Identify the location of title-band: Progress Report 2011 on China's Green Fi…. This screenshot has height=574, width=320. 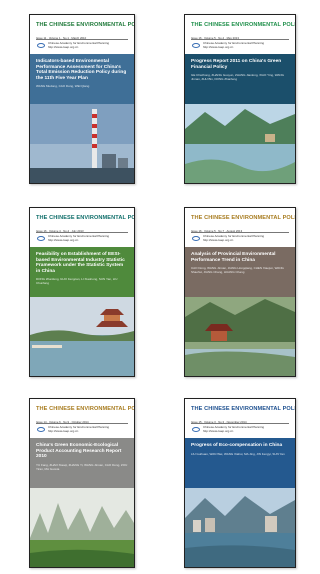
(240, 79).